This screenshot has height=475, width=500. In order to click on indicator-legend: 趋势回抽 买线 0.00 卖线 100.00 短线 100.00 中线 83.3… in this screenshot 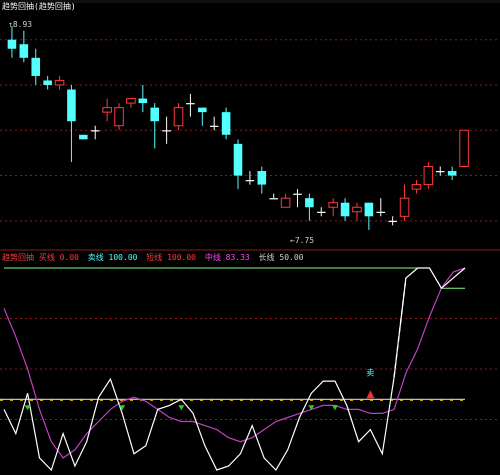, I will do `click(154, 258)`.